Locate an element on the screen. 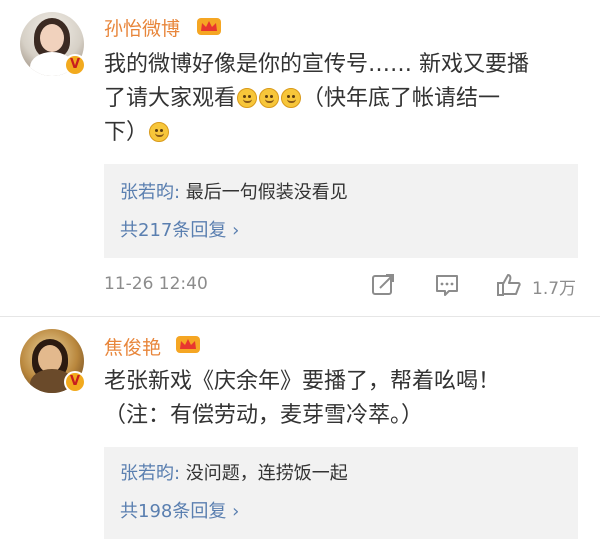  comment-text-line: 老张新戏《庆余年》要播了，帮着吆喝！ is located at coordinates (302, 381).